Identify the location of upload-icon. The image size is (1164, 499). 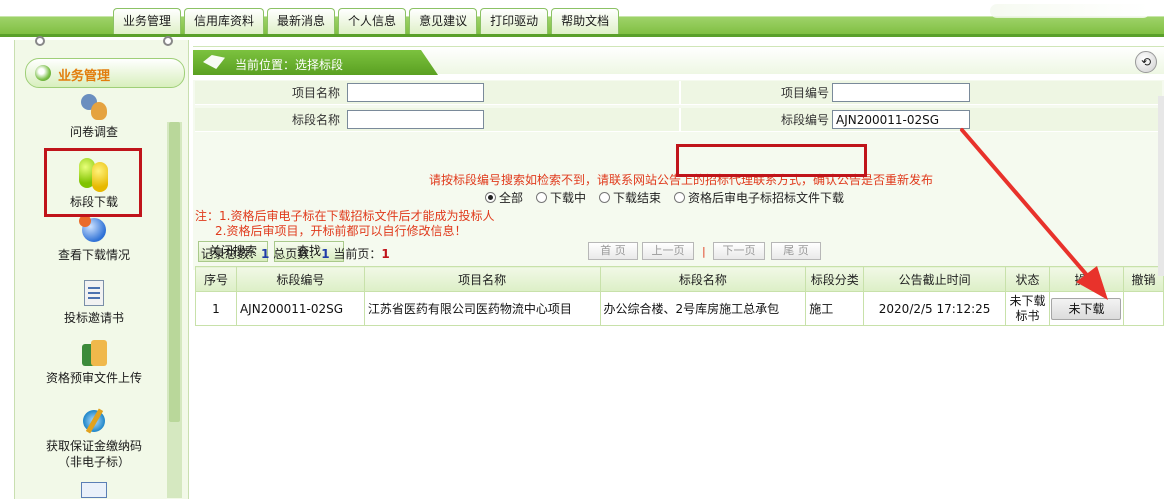
(94, 353).